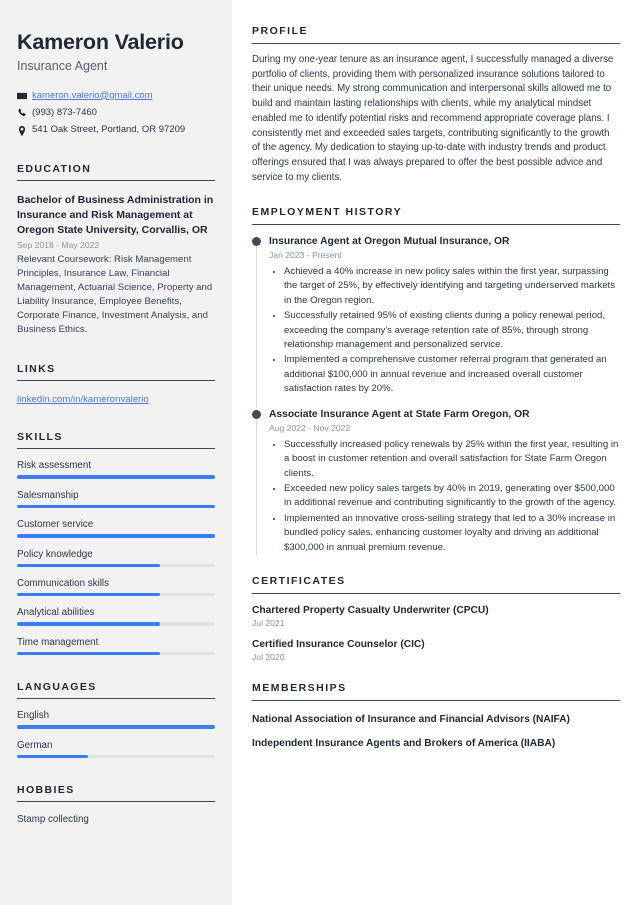 The width and height of the screenshot is (640, 905). I want to click on section-heading-hobbies: HOBBIES, so click(116, 793).